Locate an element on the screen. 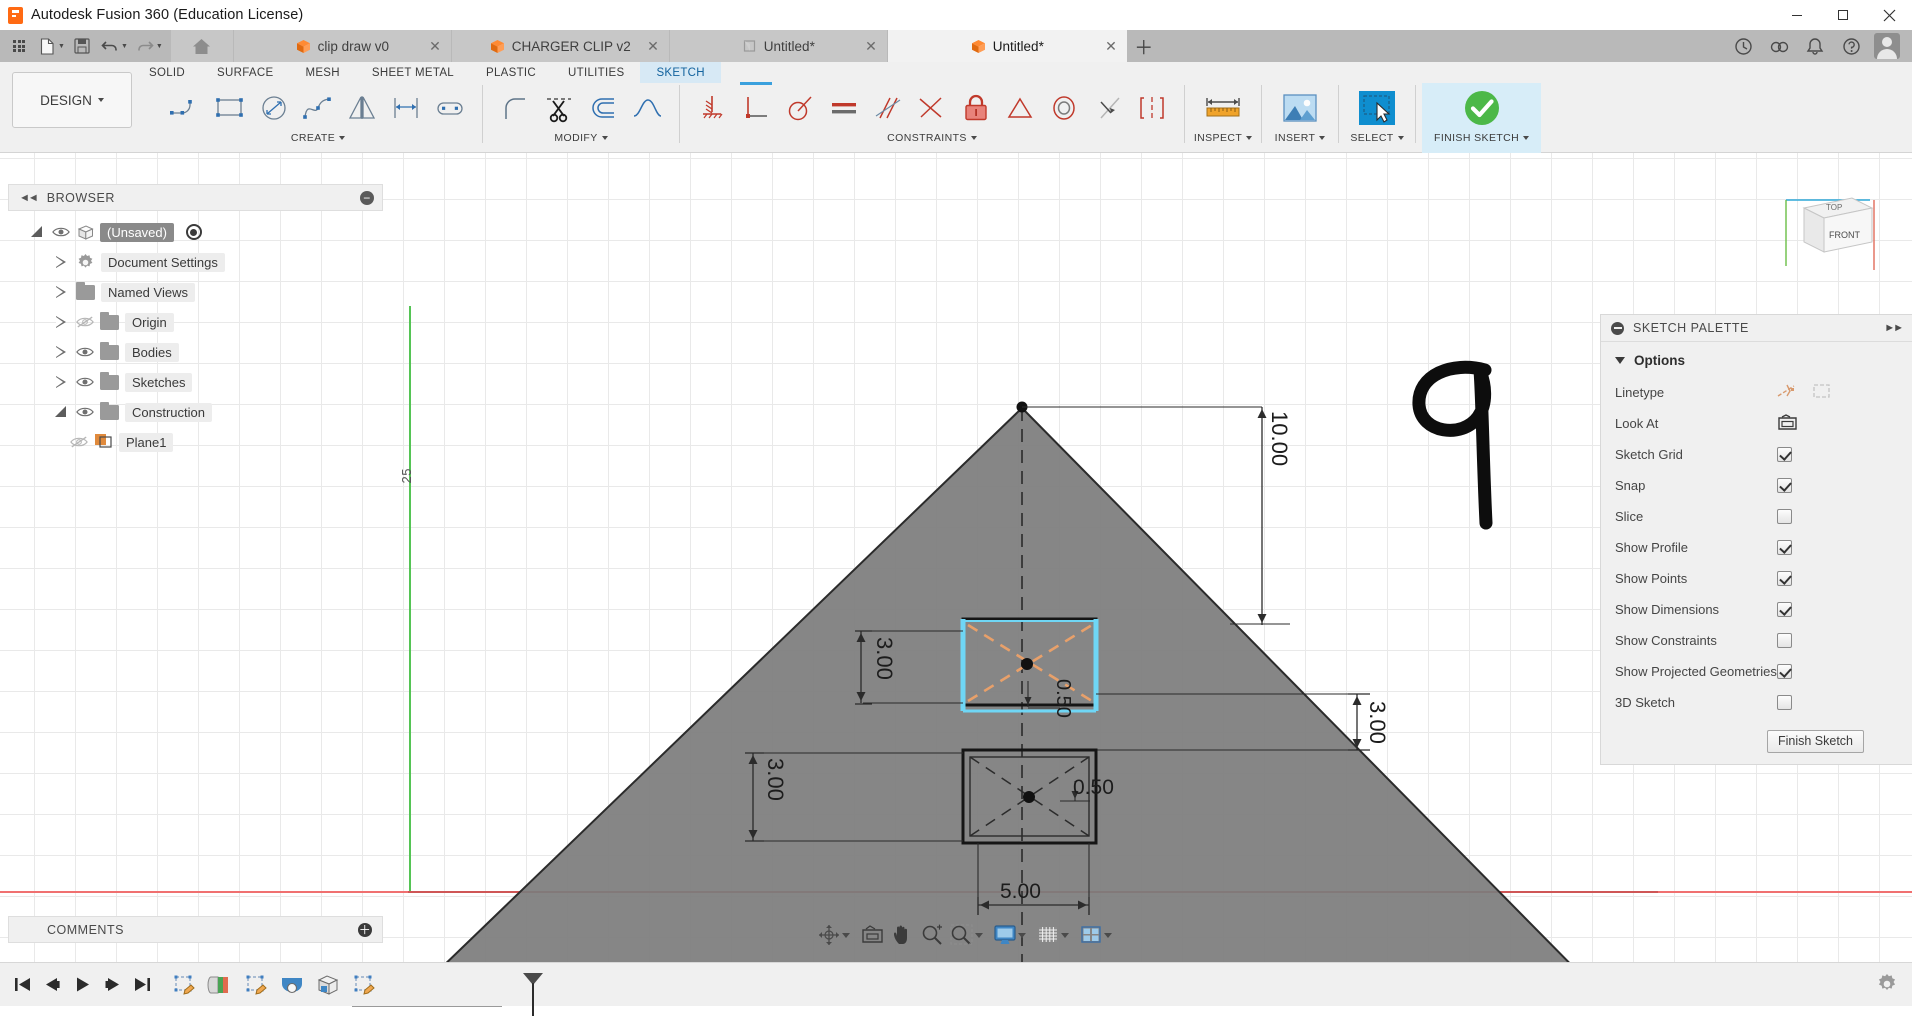 This screenshot has width=1912, height=1019. measure-icon is located at coordinates (1223, 108).